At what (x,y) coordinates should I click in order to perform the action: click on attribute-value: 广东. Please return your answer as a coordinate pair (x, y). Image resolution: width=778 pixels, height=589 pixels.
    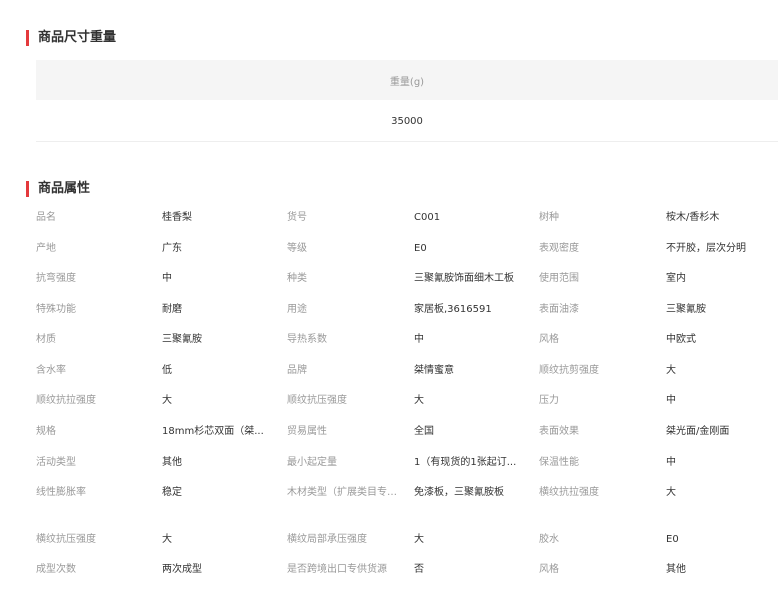
    Looking at the image, I should click on (172, 248).